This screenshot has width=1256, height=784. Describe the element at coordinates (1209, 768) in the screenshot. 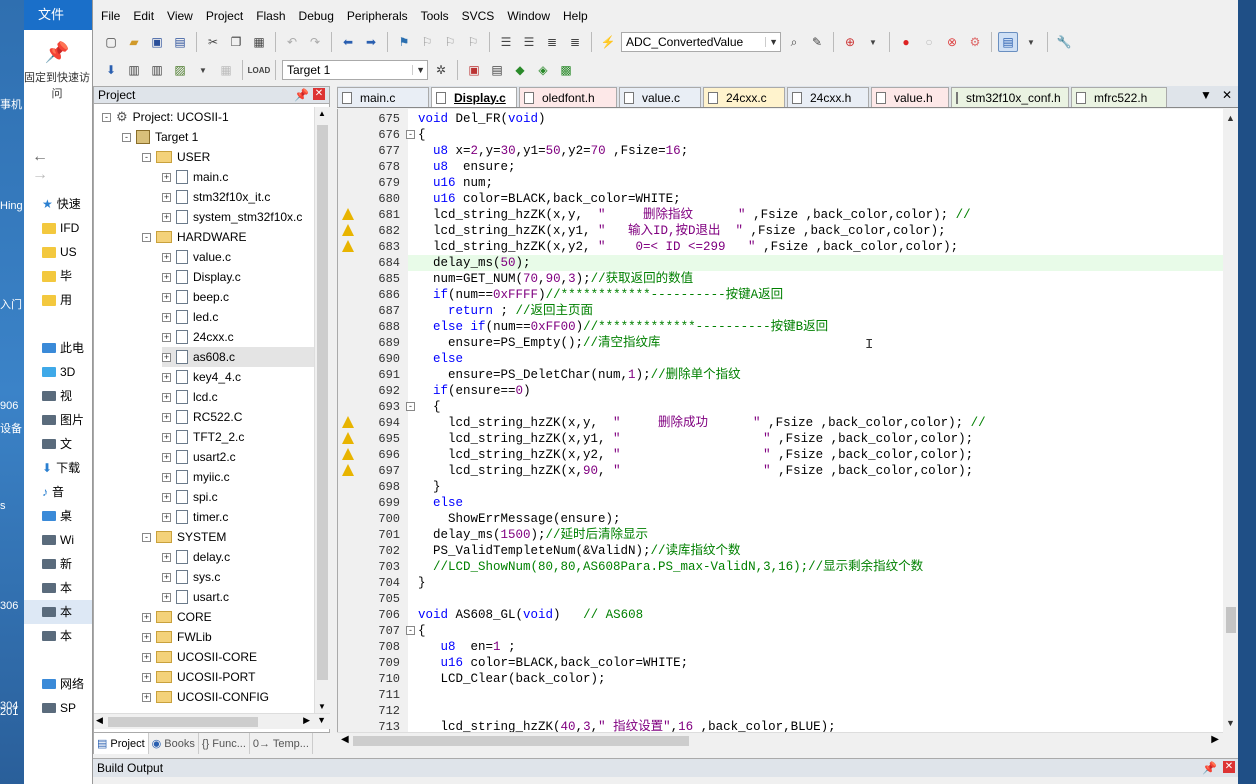

I see `pin-pane-icon: 📌` at that location.